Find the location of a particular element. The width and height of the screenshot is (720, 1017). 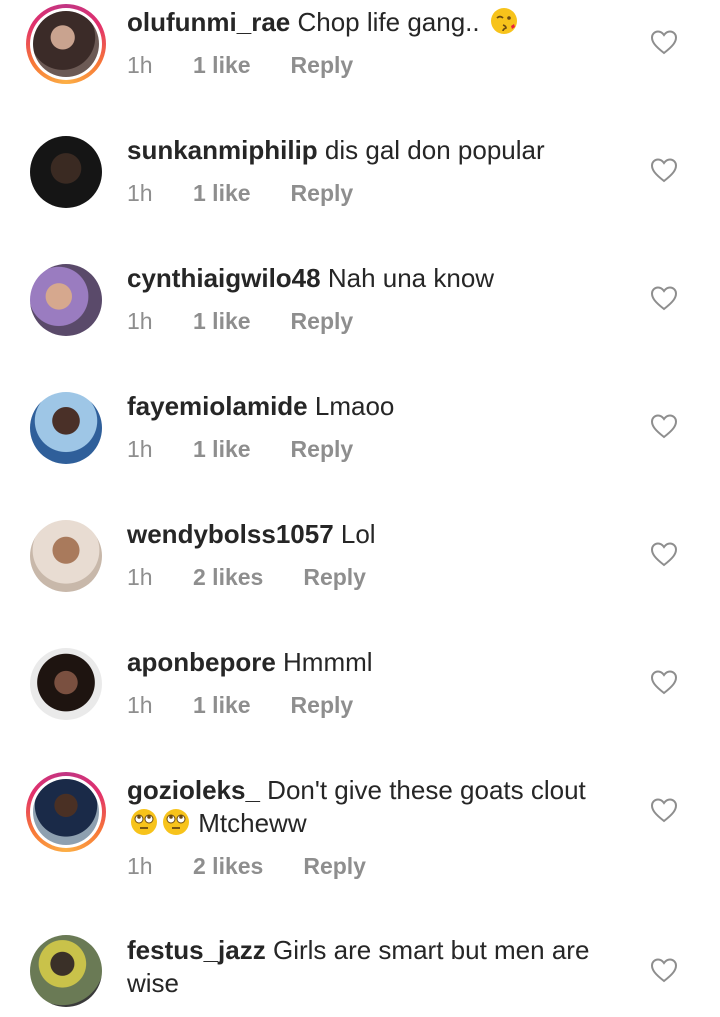

comment-username: gozioleks_ is located at coordinates (193, 790).